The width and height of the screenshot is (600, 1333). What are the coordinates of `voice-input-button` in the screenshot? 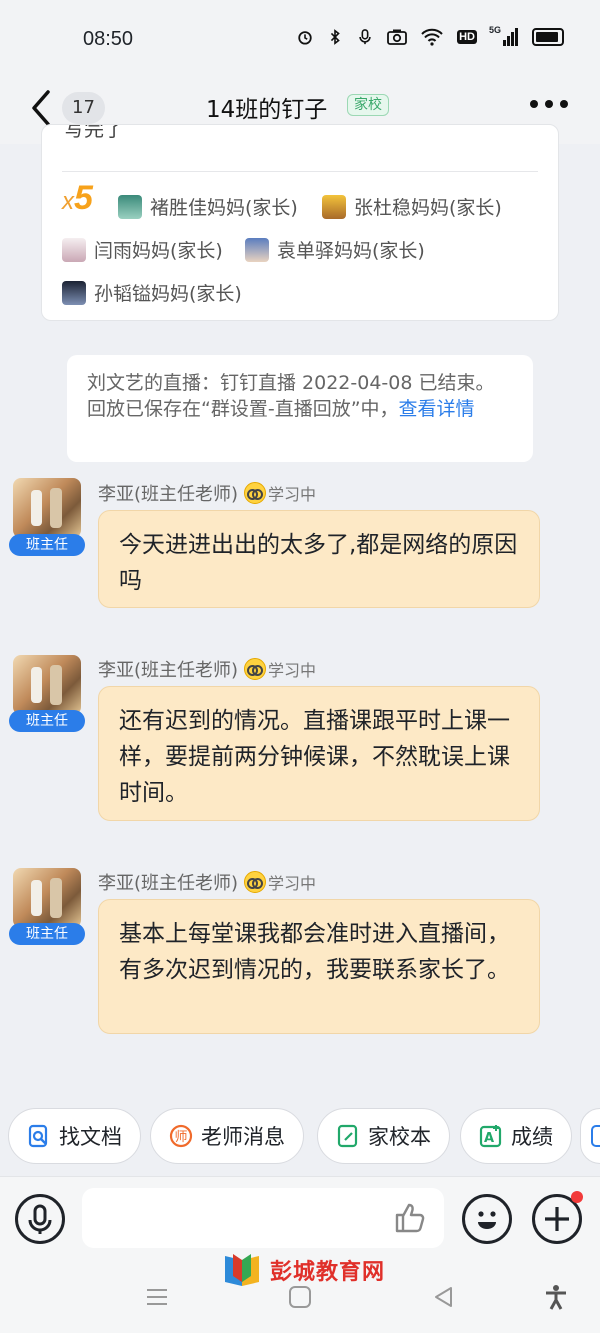 It's located at (40, 1219).